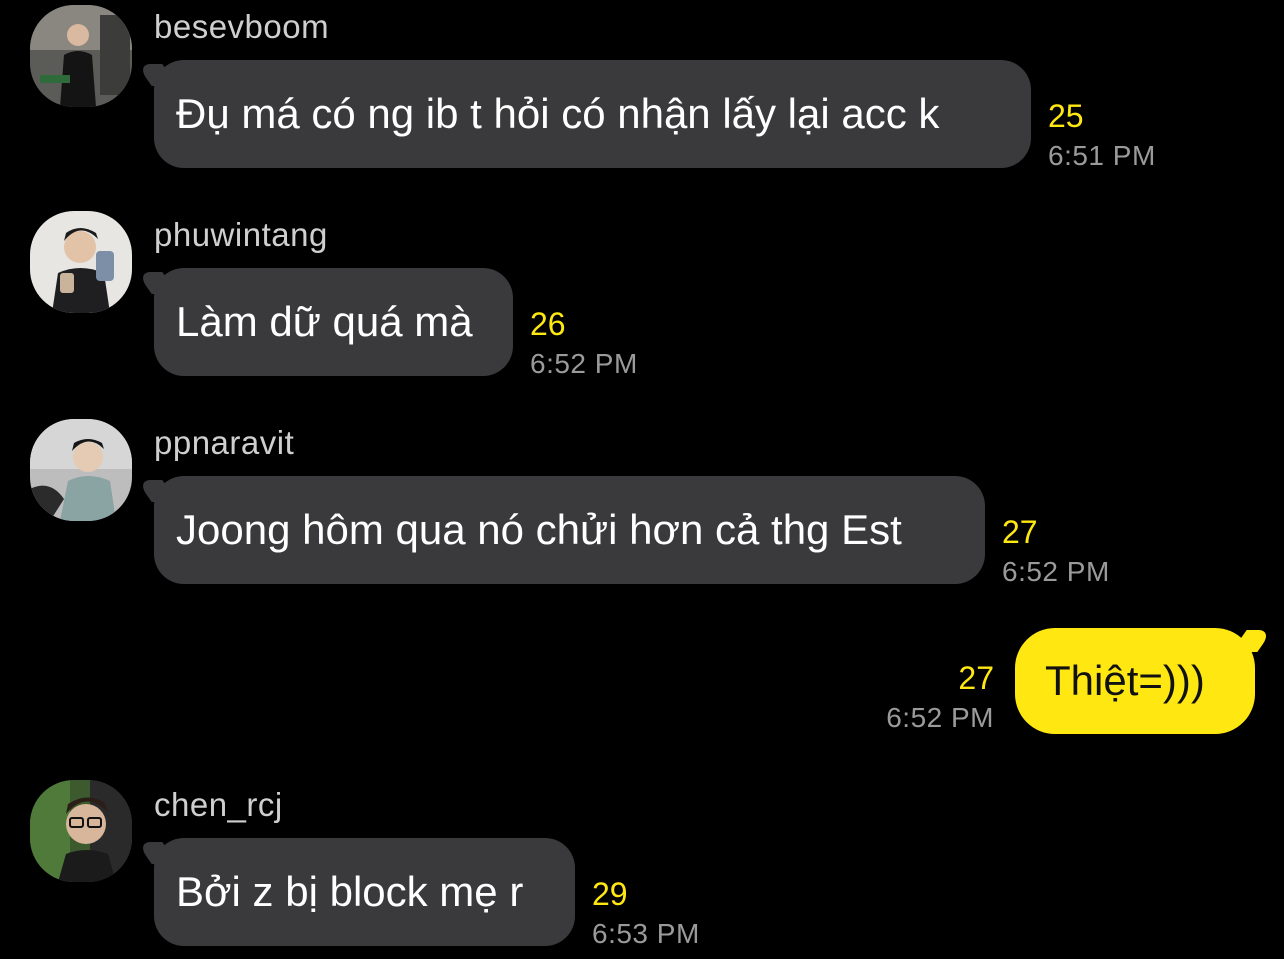  I want to click on unread-count: 29, so click(610, 894).